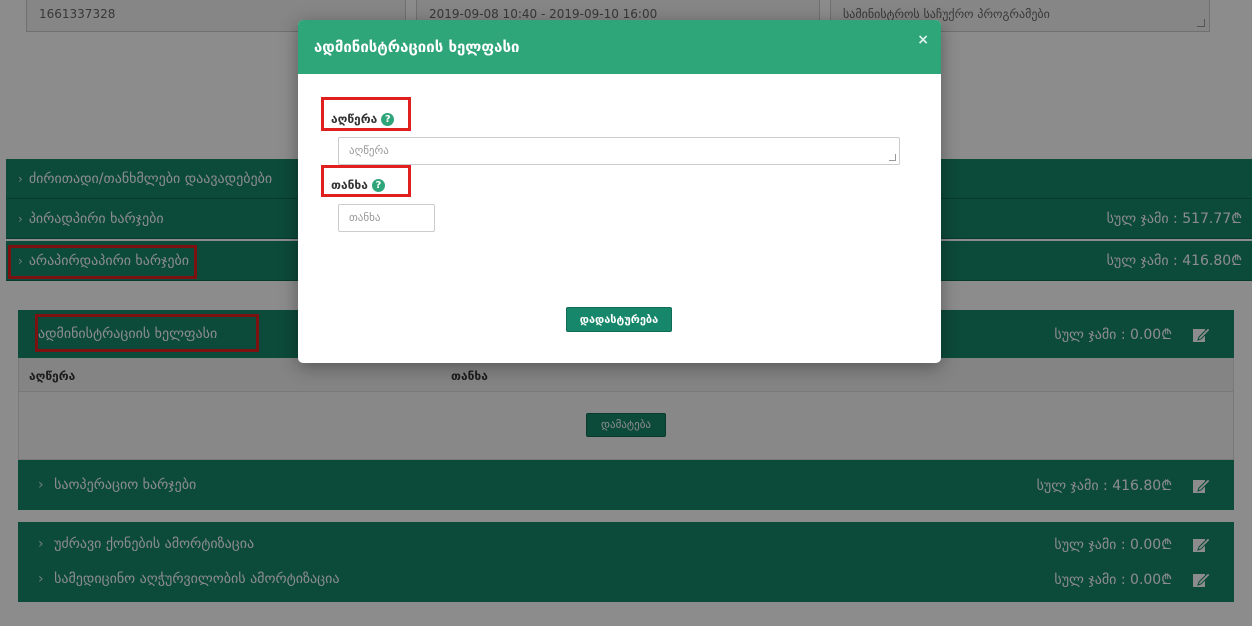  What do you see at coordinates (365, 217) in the screenshot?
I see `amount-placeholder: თანხა` at bounding box center [365, 217].